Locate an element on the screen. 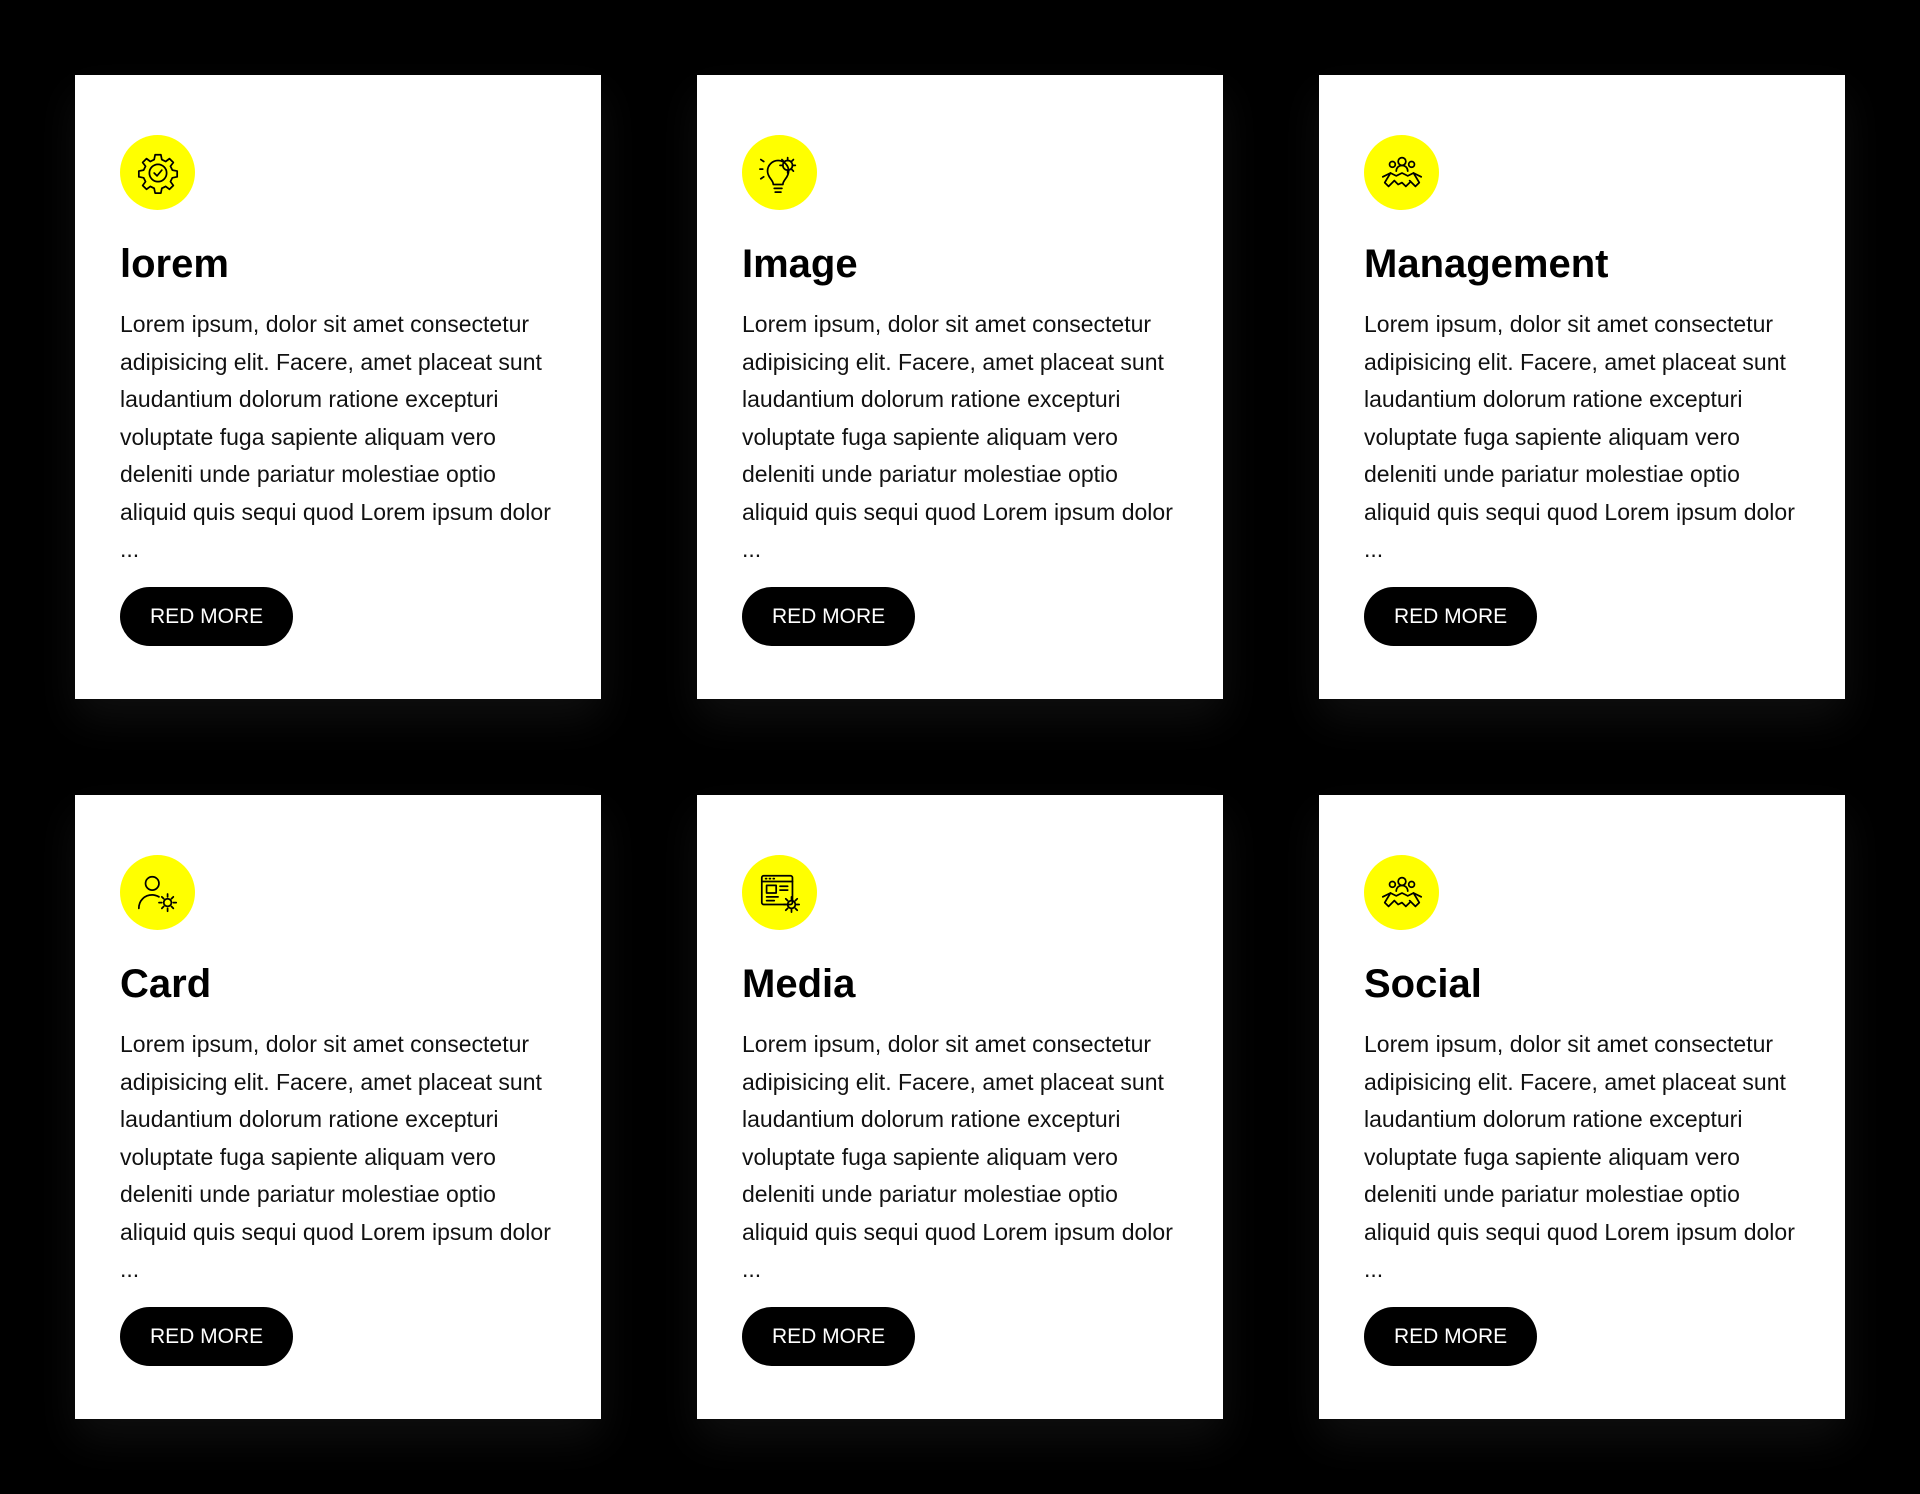  card-title: Social is located at coordinates (1423, 984).